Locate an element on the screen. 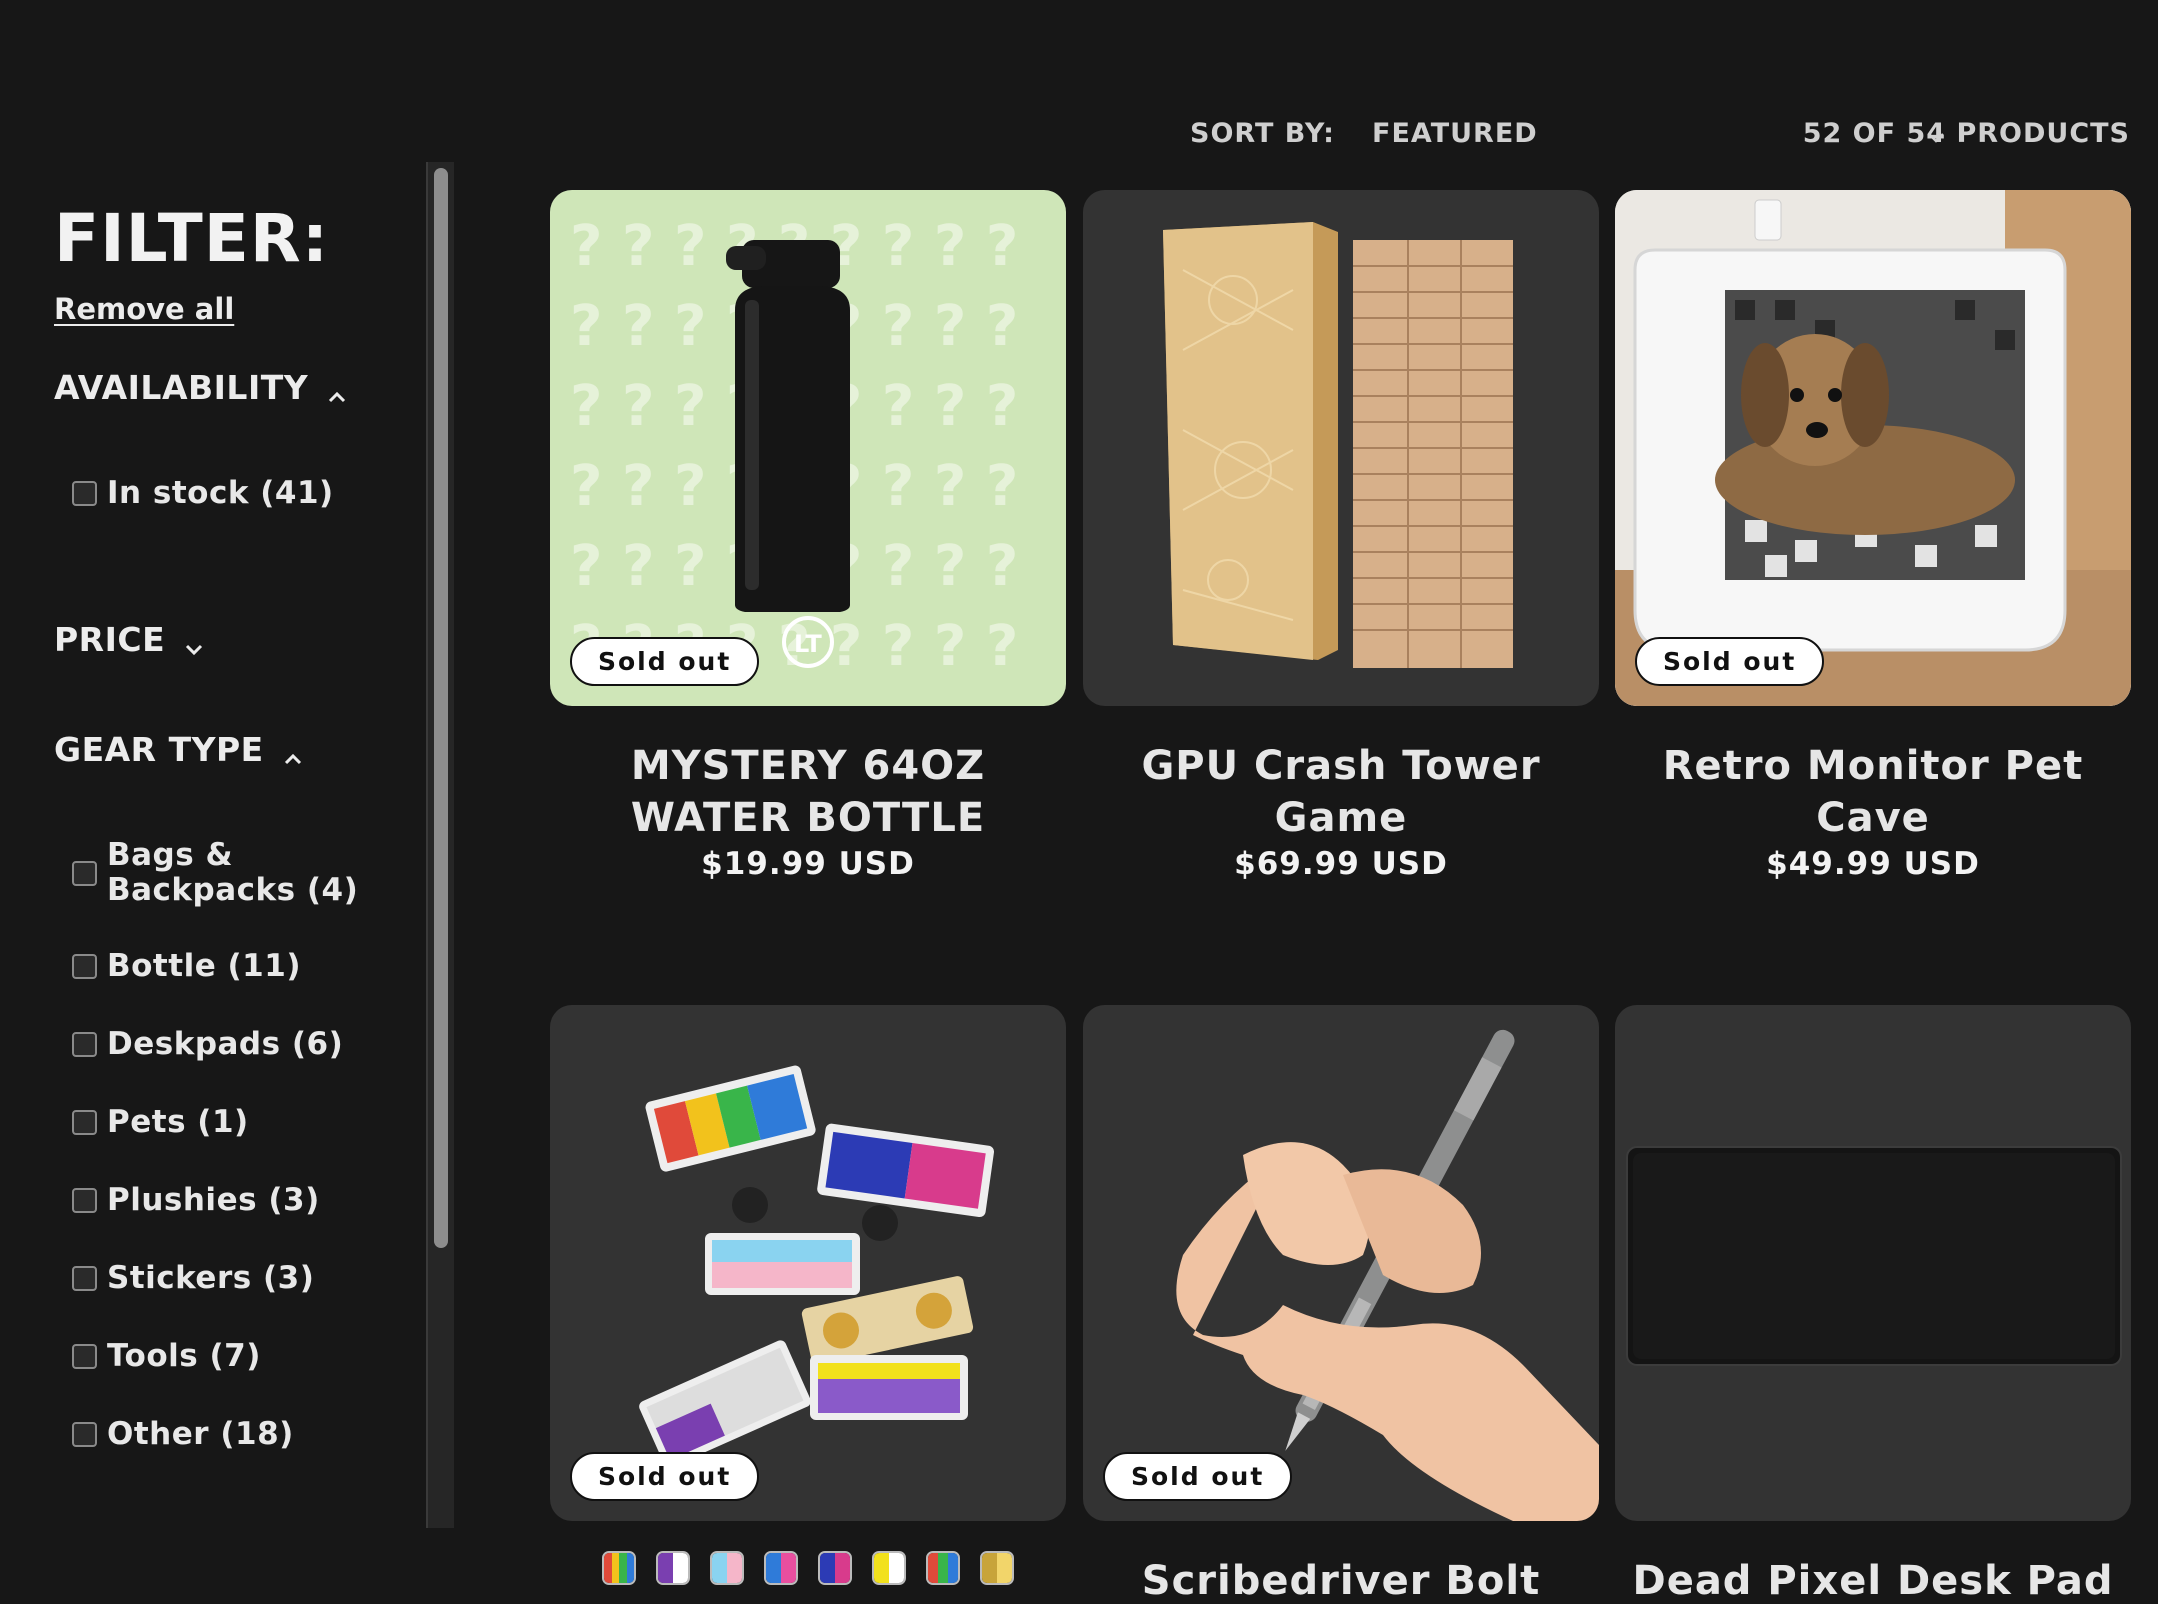 This screenshot has width=2158, height=1604. sort-bar: SORT BY: FEATURED 52 OF 54 PRODUCTS is located at coordinates (1660, 138).